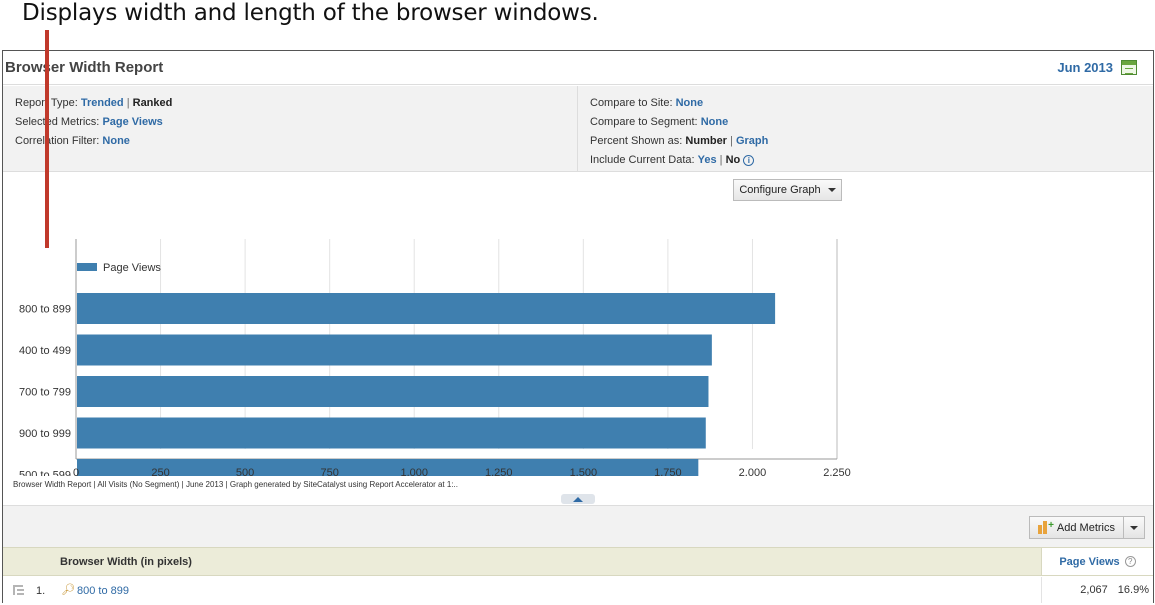 This screenshot has height=605, width=1155. Describe the element at coordinates (1089, 562) in the screenshot. I see `metric-column-label: Page Views` at that location.